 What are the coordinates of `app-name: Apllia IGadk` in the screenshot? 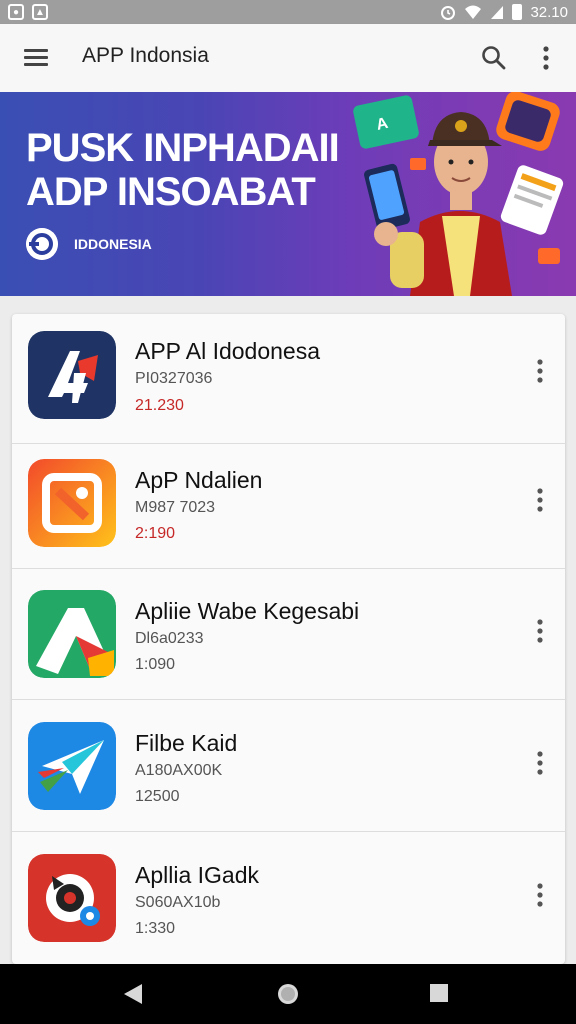 It's located at (197, 875).